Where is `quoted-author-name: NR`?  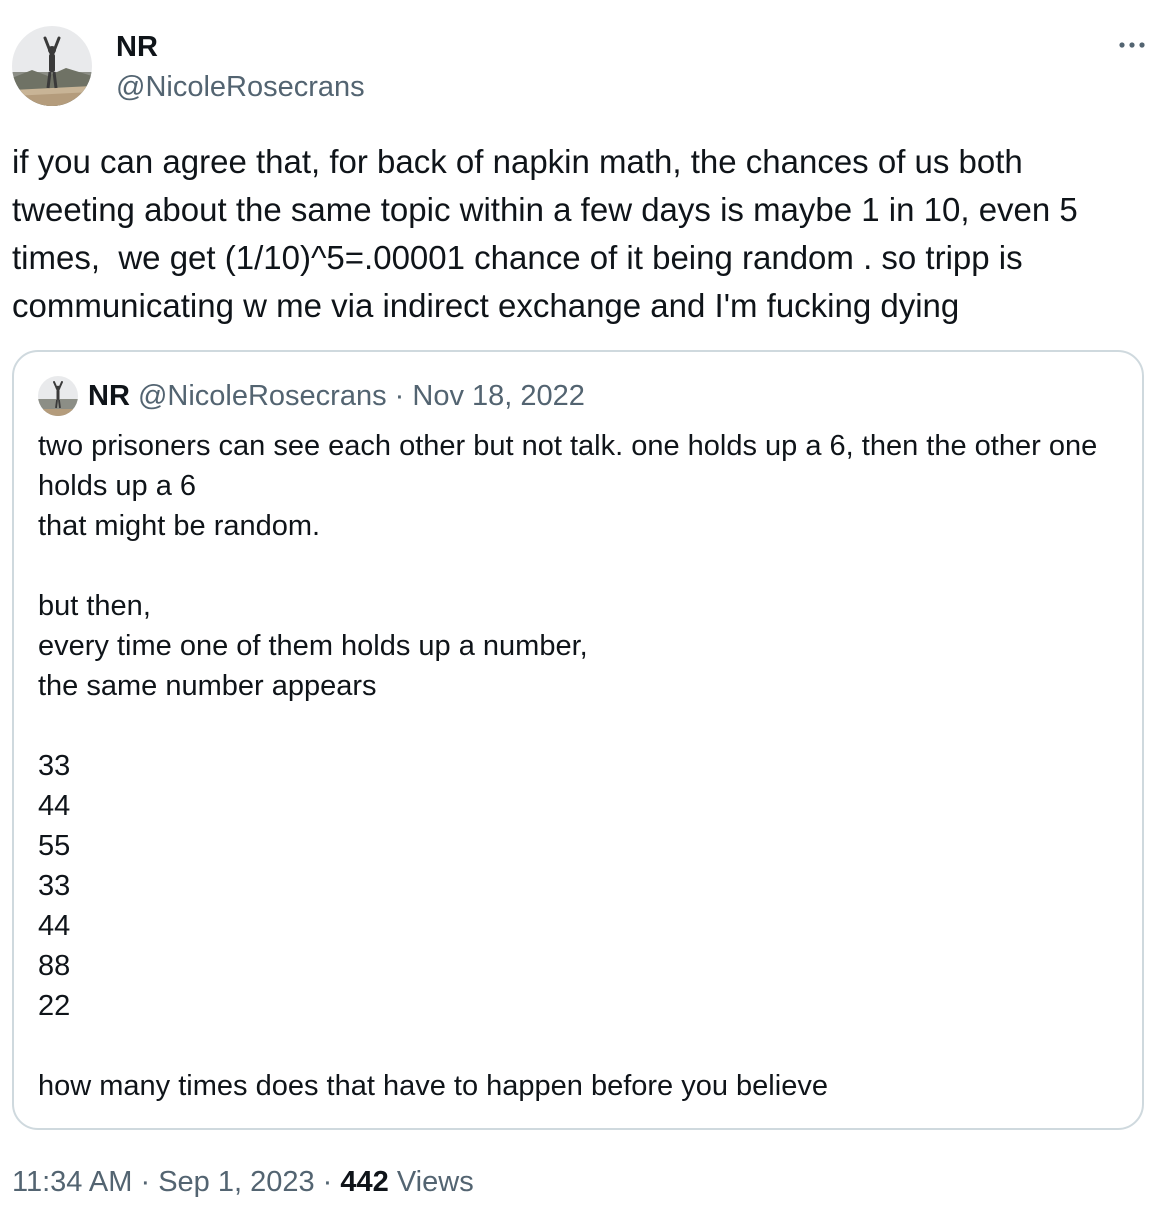 quoted-author-name: NR is located at coordinates (109, 396).